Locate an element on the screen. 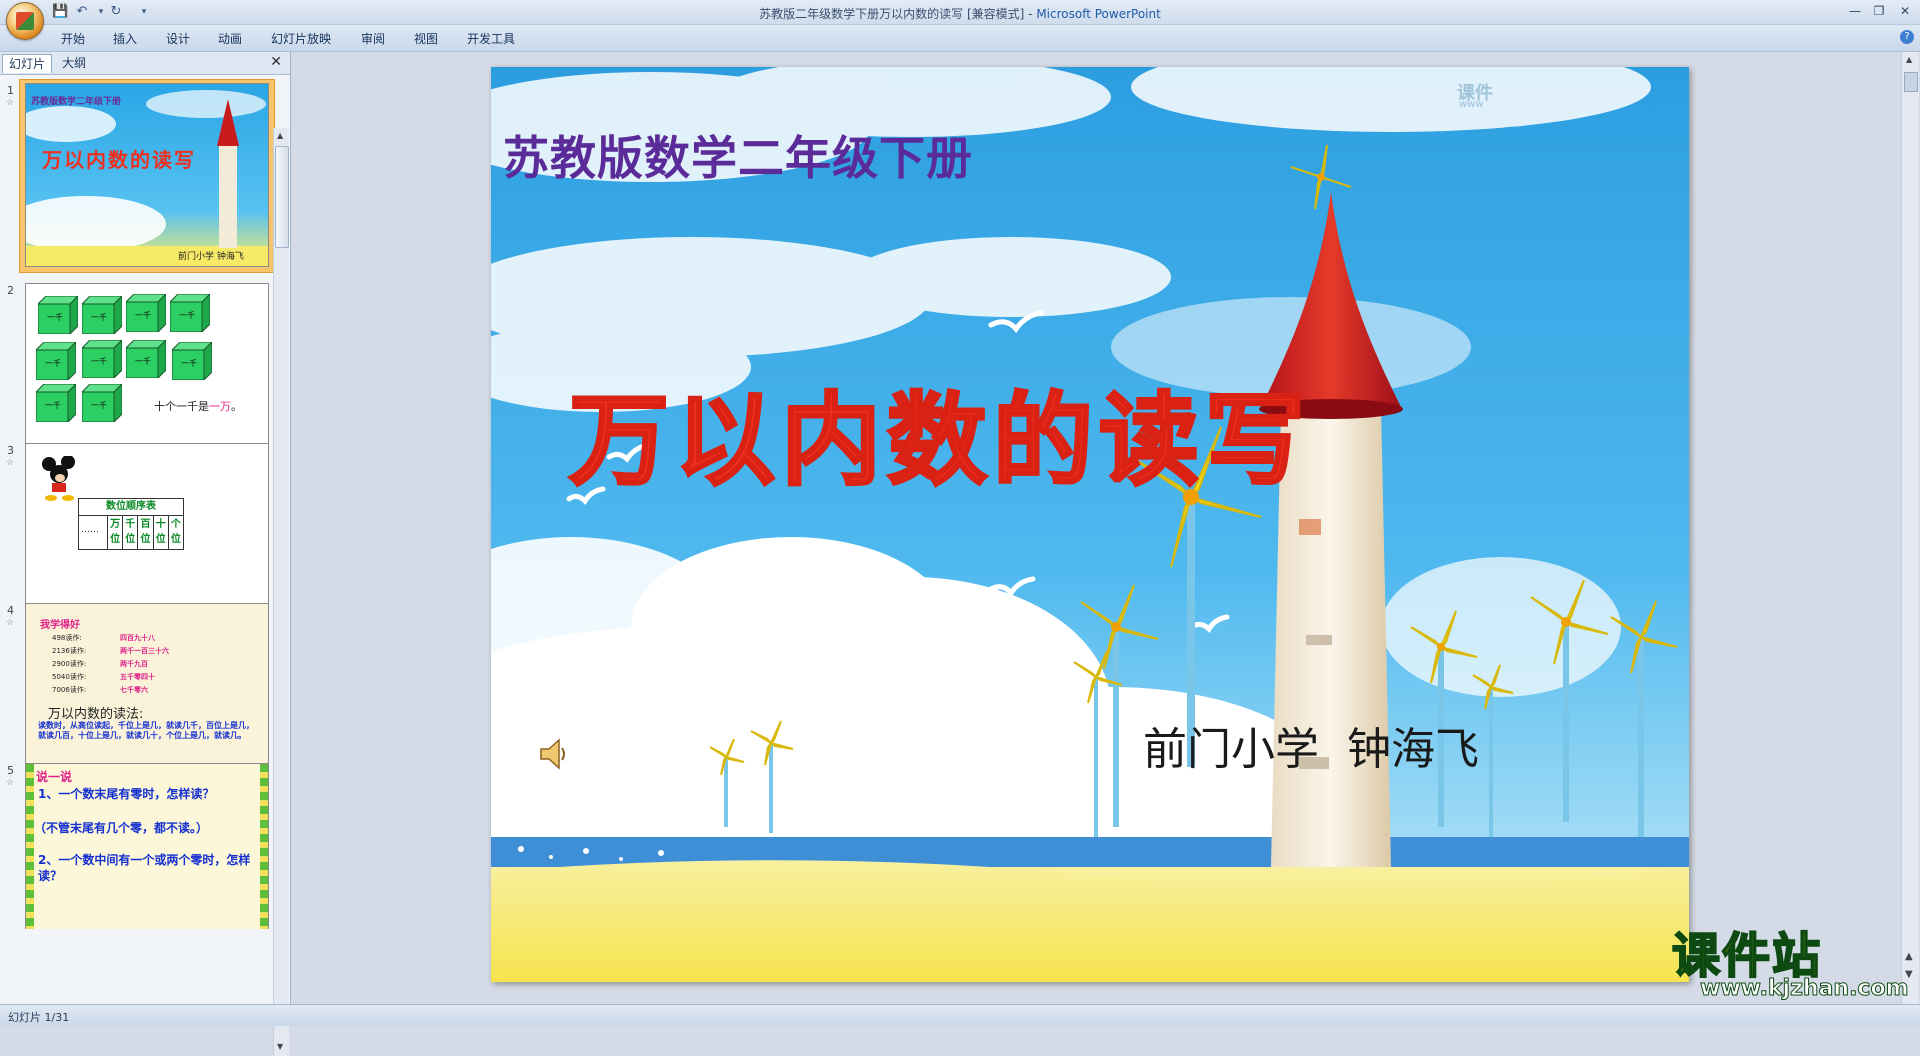  tab-view: 视图 is located at coordinates (426, 38).